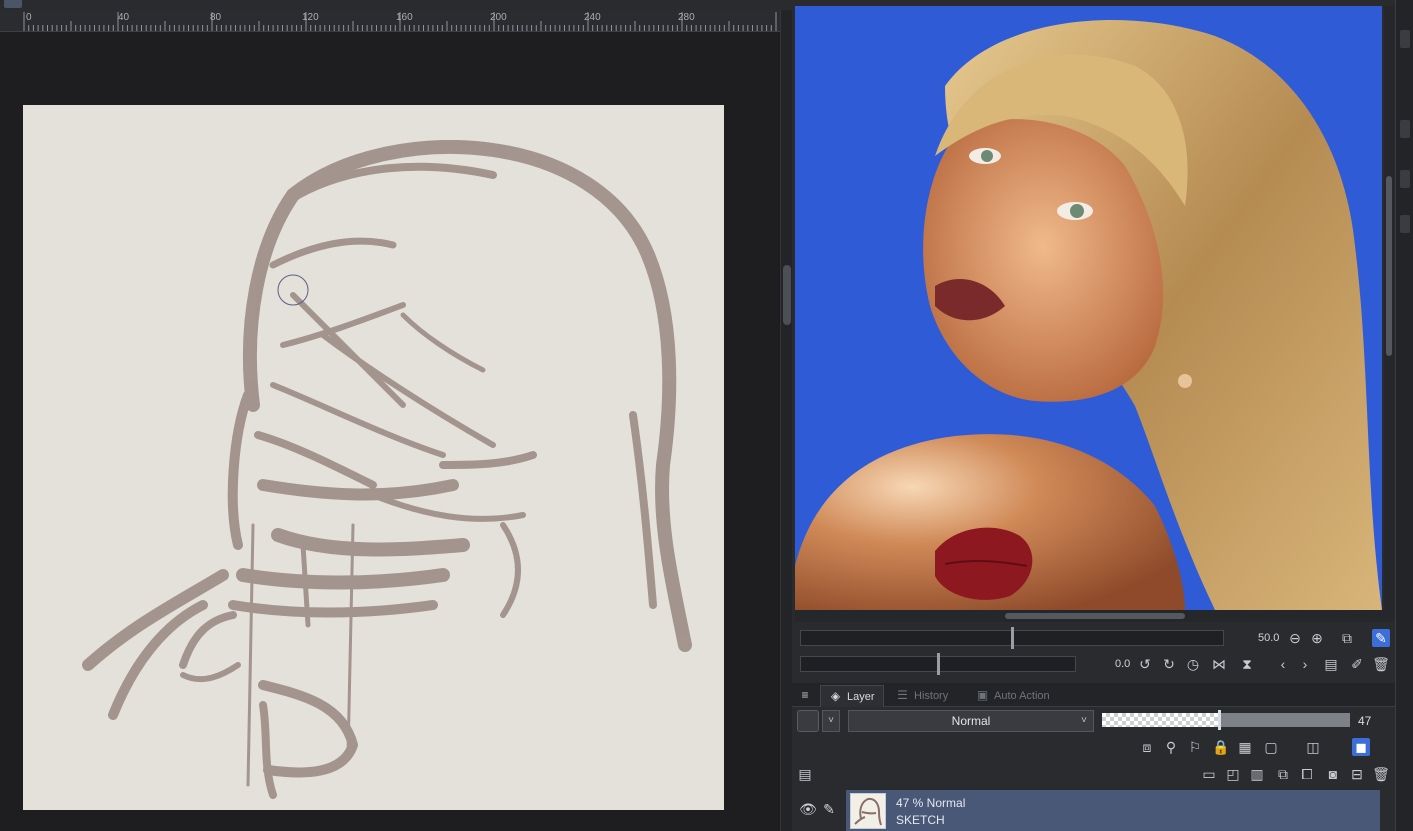 Image resolution: width=1413 pixels, height=831 pixels. I want to click on opacity-slider-handle, so click(1219, 720).